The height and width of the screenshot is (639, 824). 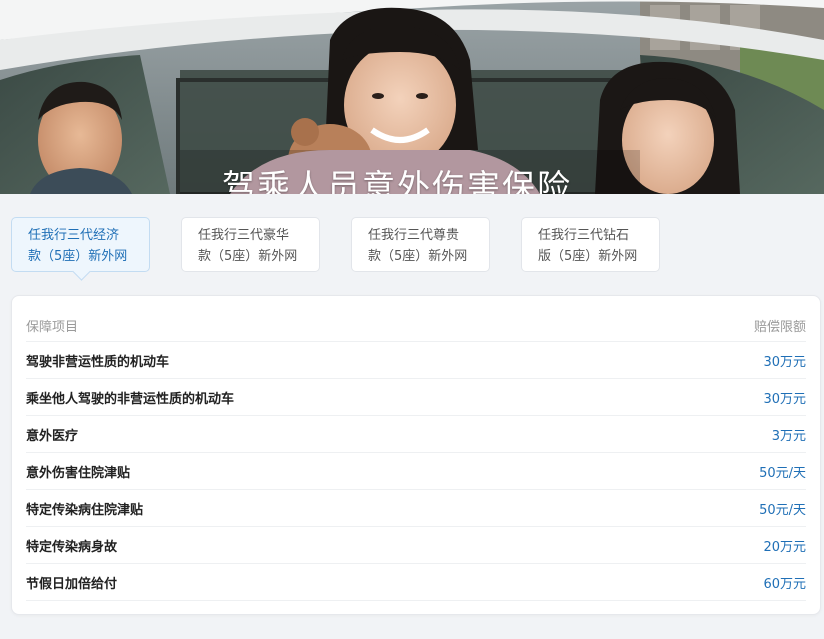 What do you see at coordinates (584, 235) in the screenshot?
I see `tab-label-line1: 任我行三代钻石` at bounding box center [584, 235].